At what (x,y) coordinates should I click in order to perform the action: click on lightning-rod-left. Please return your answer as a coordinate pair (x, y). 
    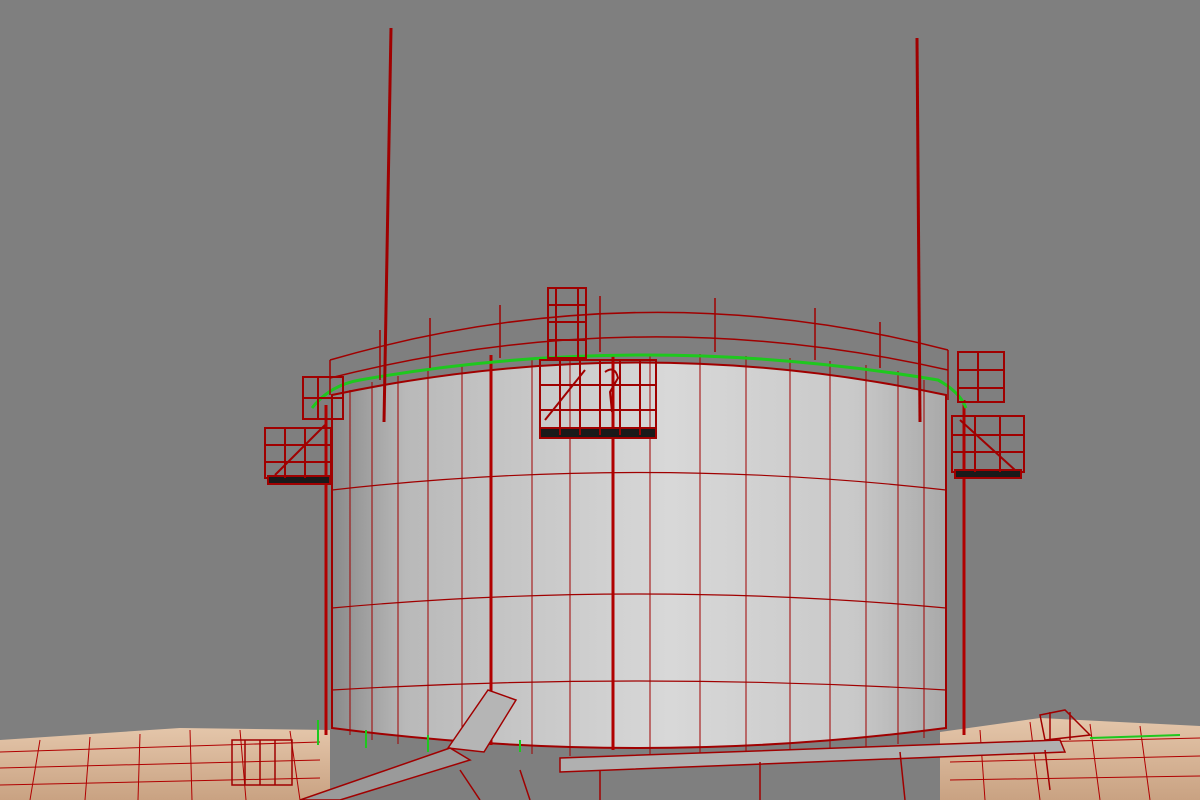
    Looking at the image, I should click on (387, 225).